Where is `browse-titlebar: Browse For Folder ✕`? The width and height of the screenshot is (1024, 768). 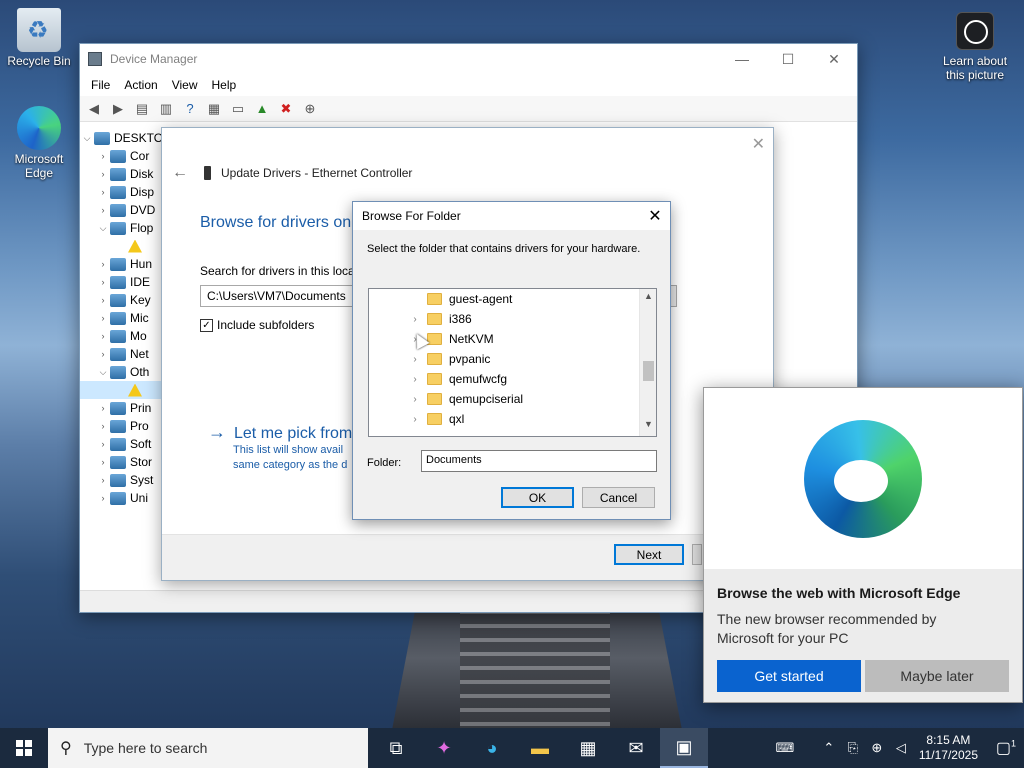
browse-titlebar: Browse For Folder ✕ is located at coordinates (511, 216).